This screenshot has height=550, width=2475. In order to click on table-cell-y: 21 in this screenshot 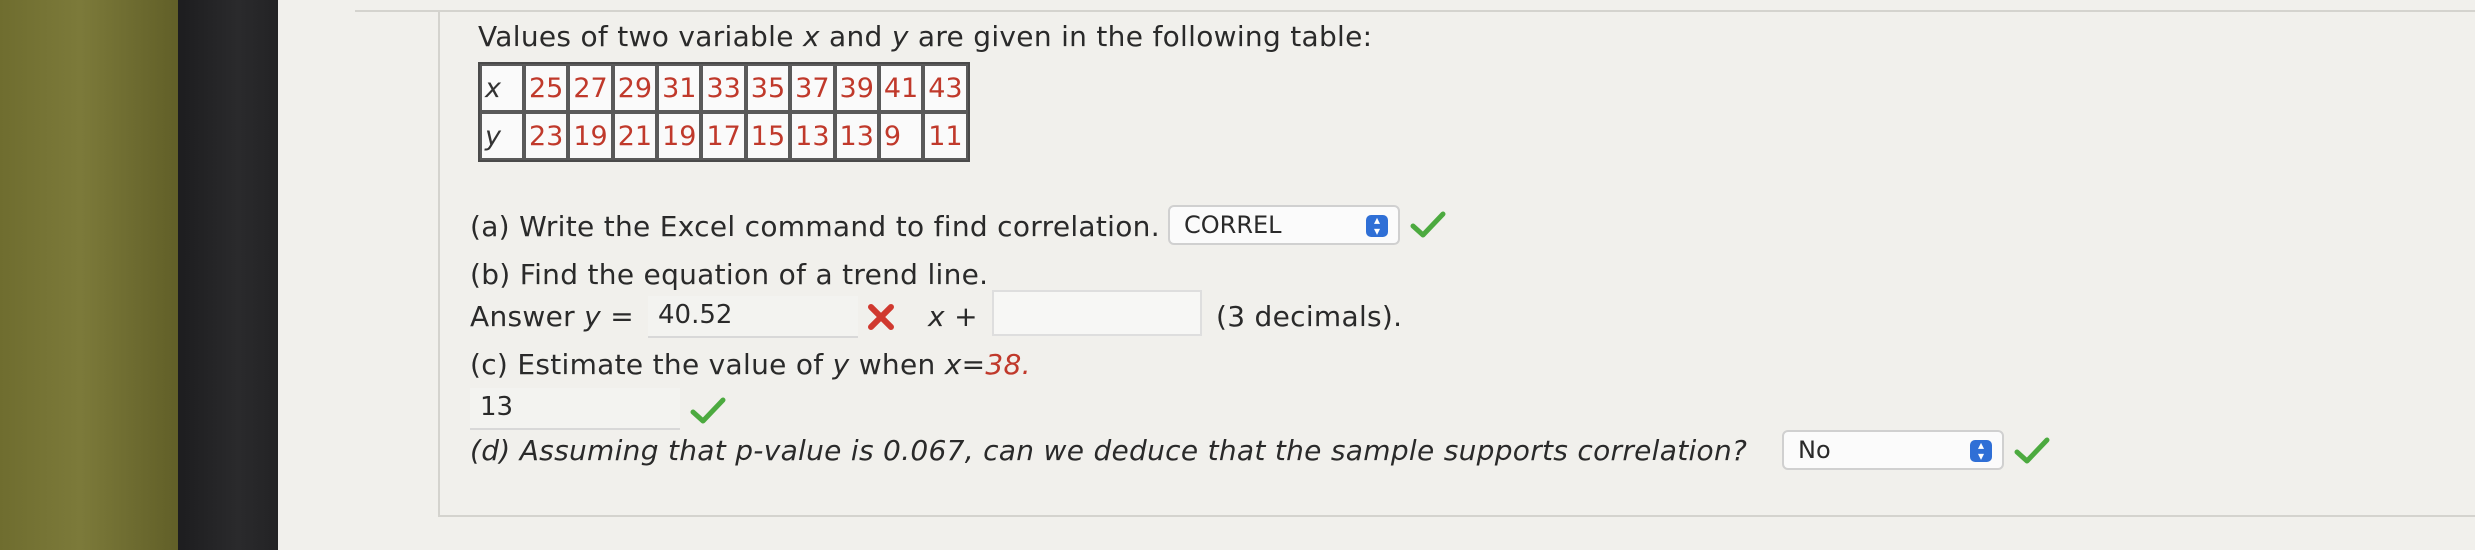, I will do `click(635, 136)`.